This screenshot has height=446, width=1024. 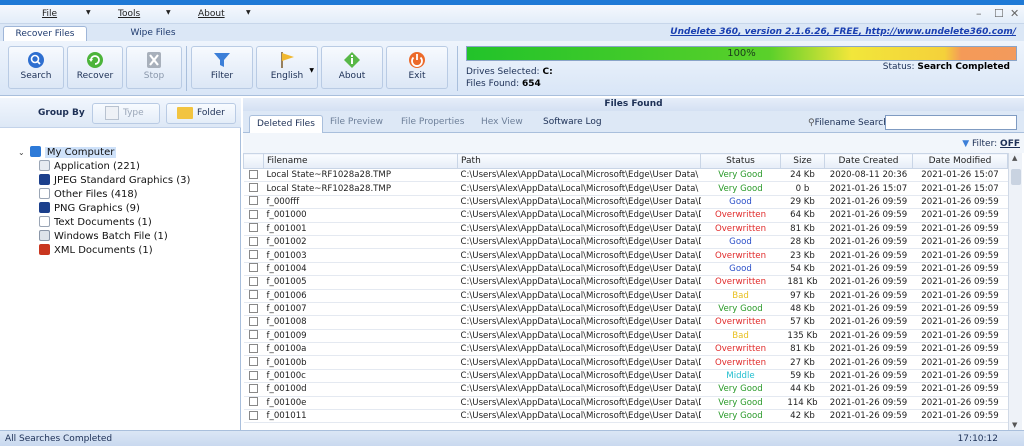 What do you see at coordinates (1015, 291) in the screenshot?
I see `vertical-scrollbar: ▲ ▼` at bounding box center [1015, 291].